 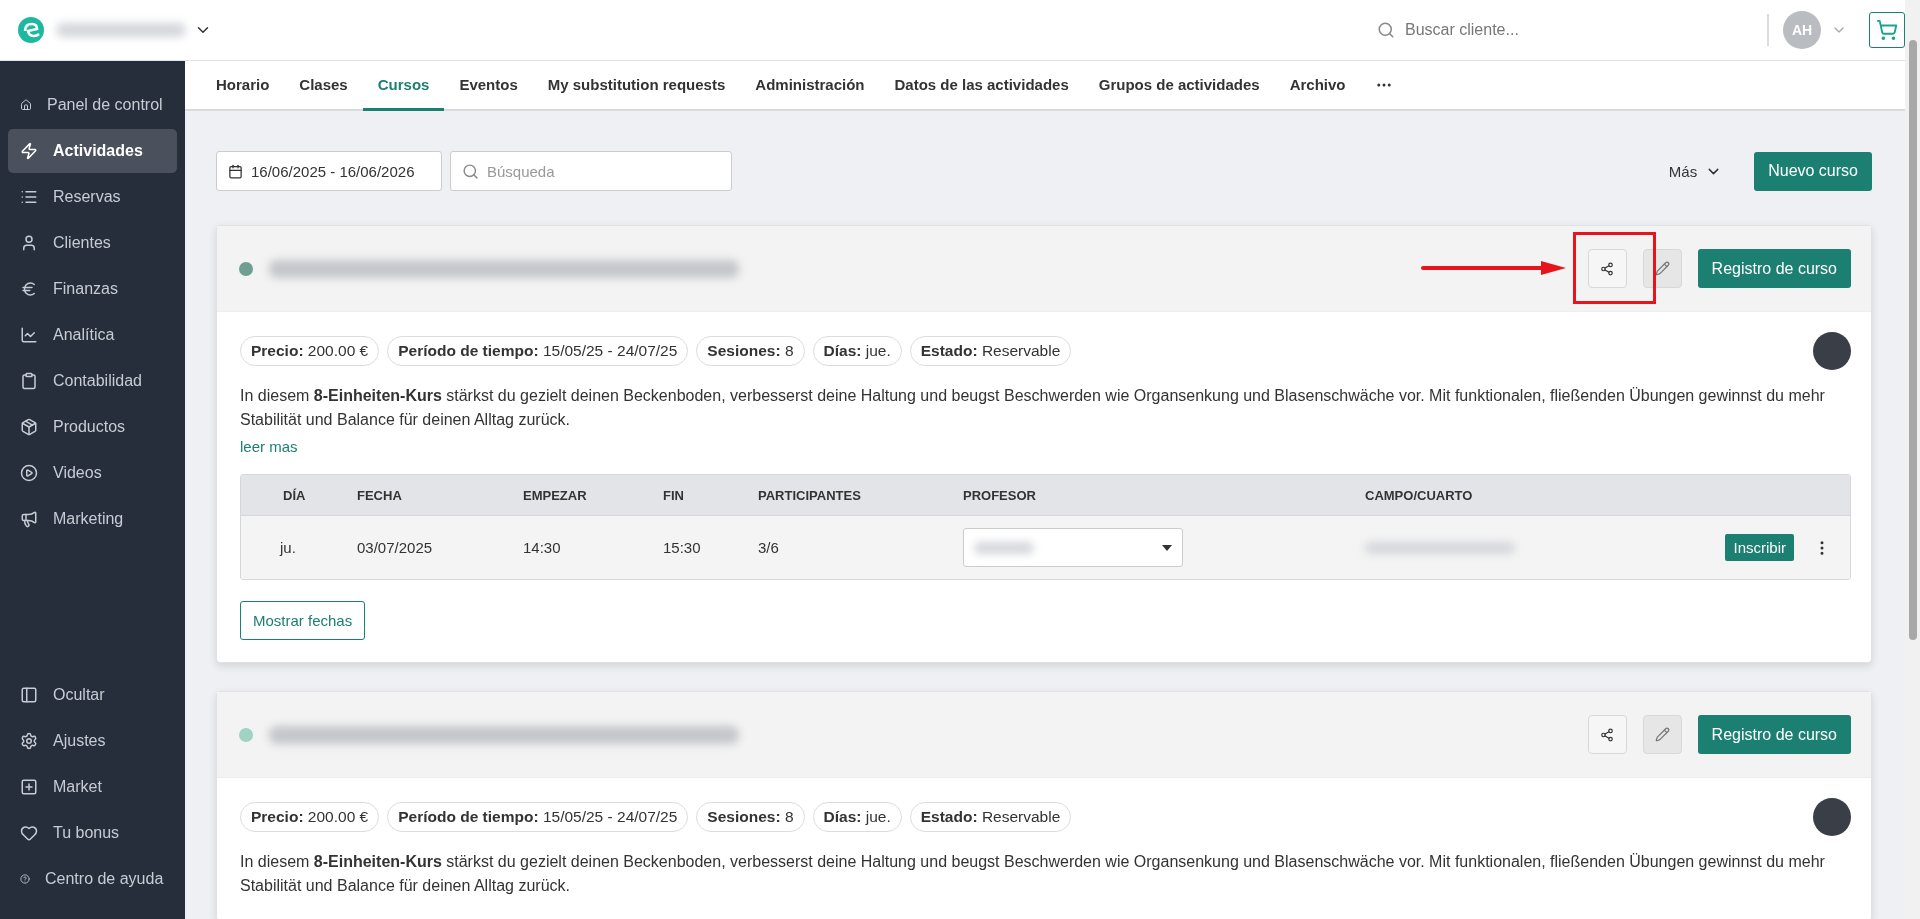 What do you see at coordinates (769, 547) in the screenshot?
I see `table-cell-text: 3/6` at bounding box center [769, 547].